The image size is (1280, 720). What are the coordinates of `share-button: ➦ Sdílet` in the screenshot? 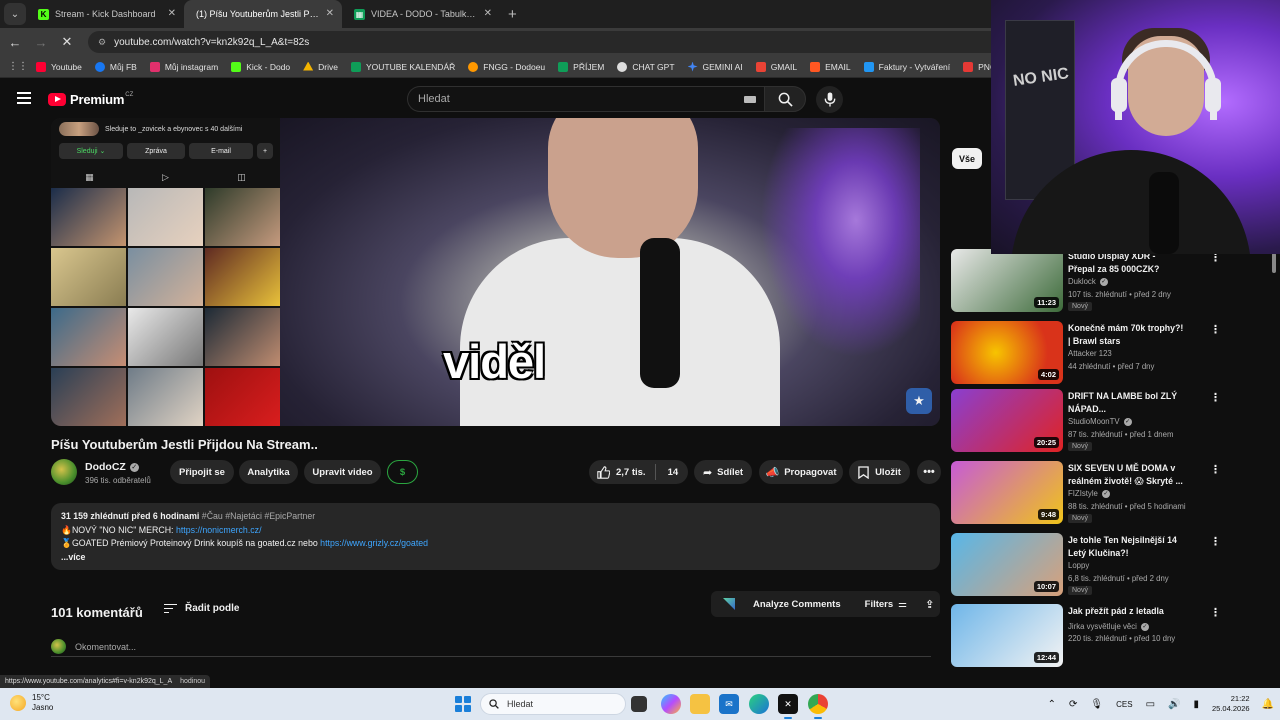 It's located at (723, 472).